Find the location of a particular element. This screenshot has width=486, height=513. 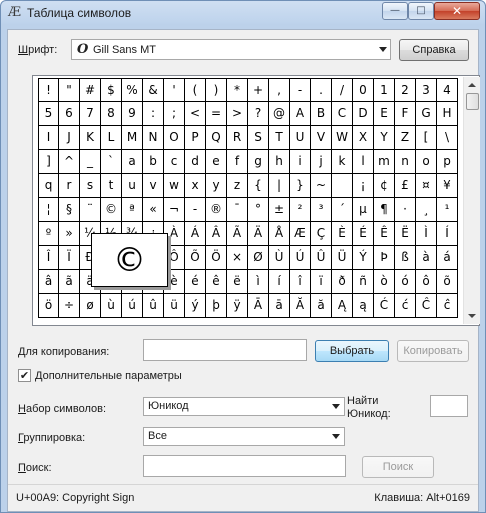

character-cell: ë is located at coordinates (237, 282).